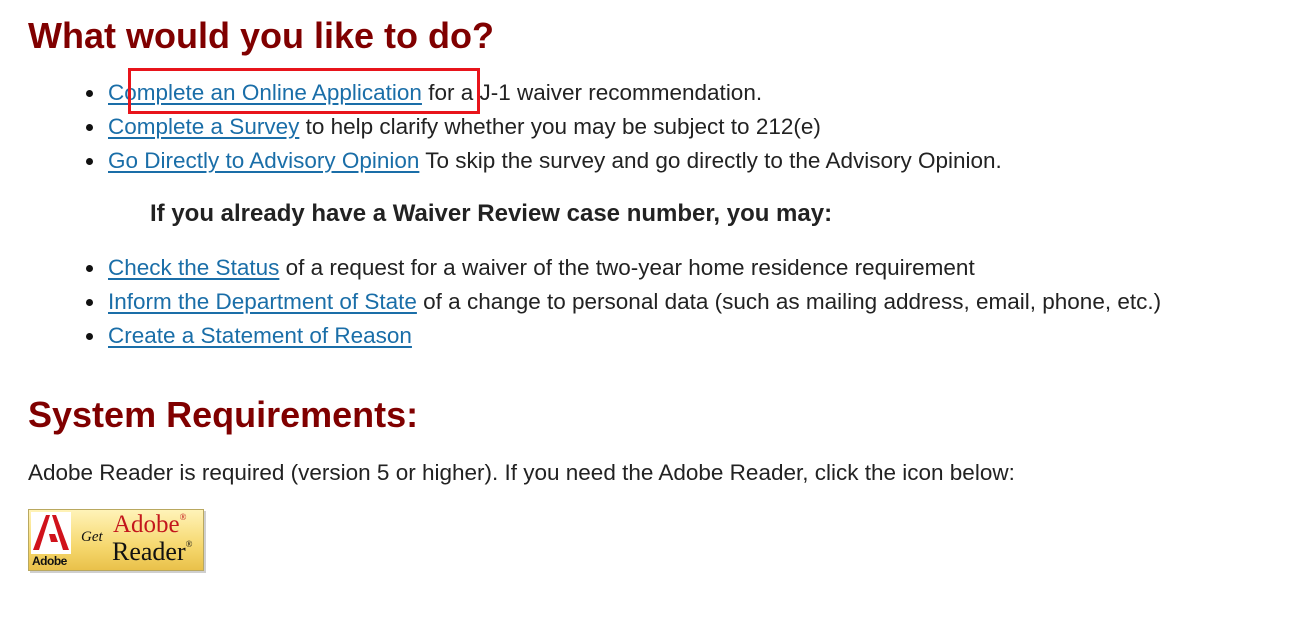  I want to click on highlight-box, so click(304, 91).